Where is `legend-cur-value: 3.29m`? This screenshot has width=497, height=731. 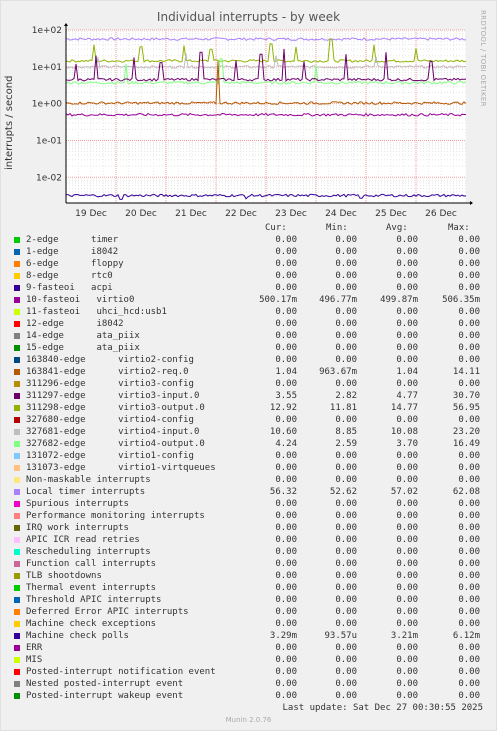 legend-cur-value: 3.29m is located at coordinates (283, 636).